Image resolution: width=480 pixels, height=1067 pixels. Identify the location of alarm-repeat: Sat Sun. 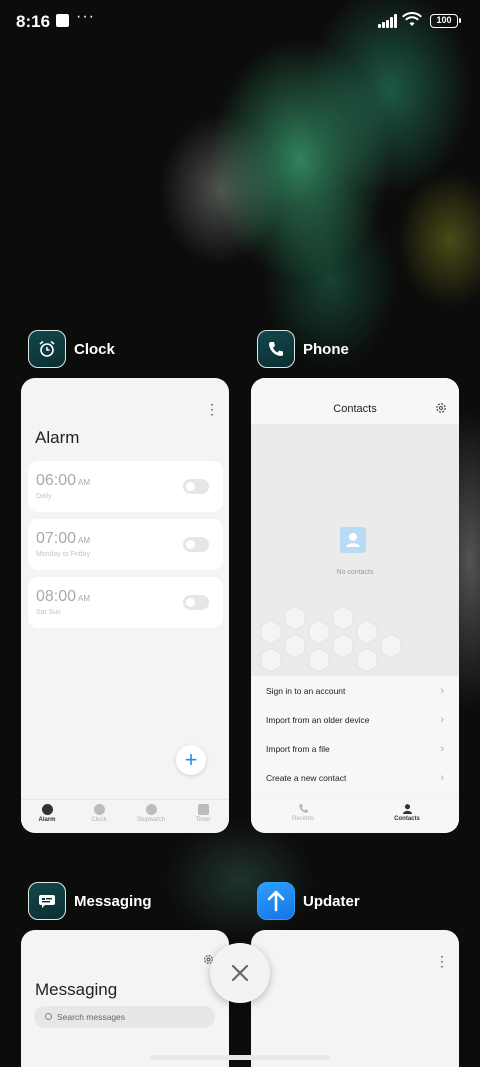
(48, 612).